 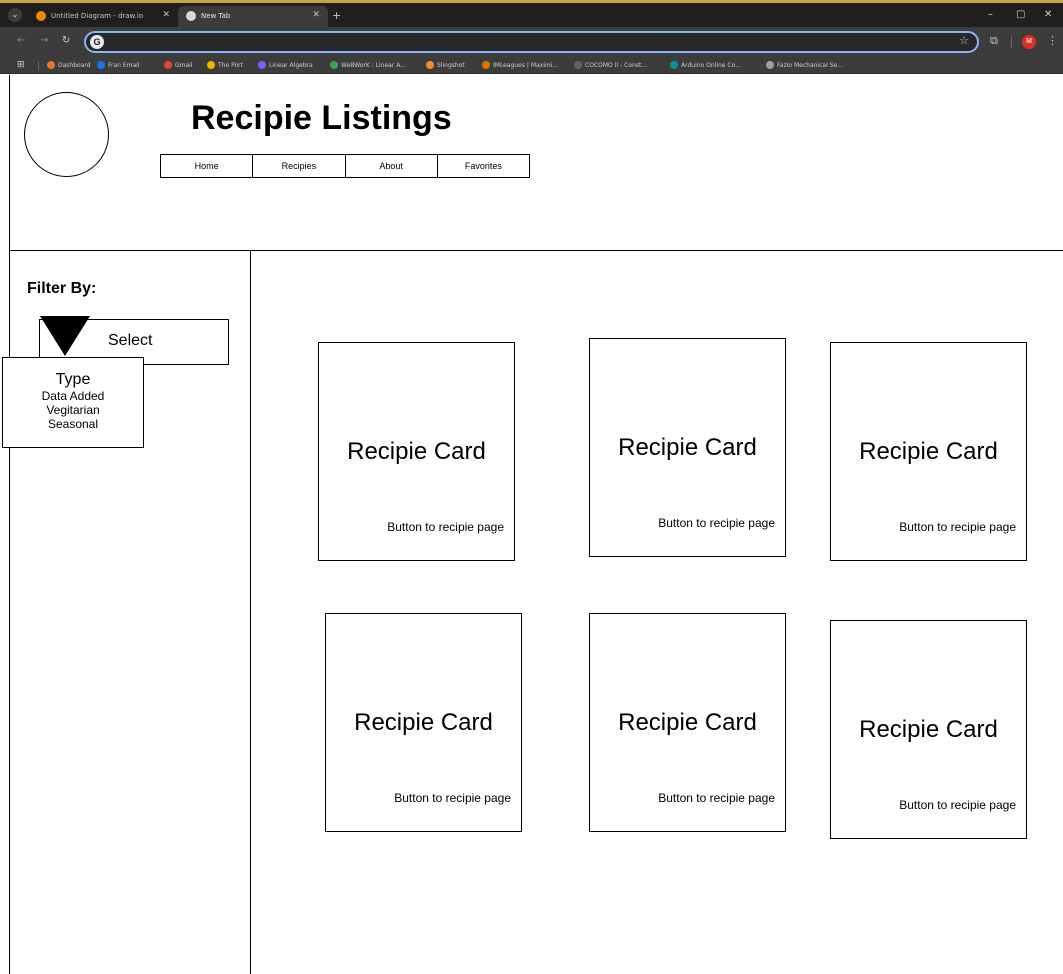 I want to click on nav-favorites: Favorites, so click(x=483, y=166).